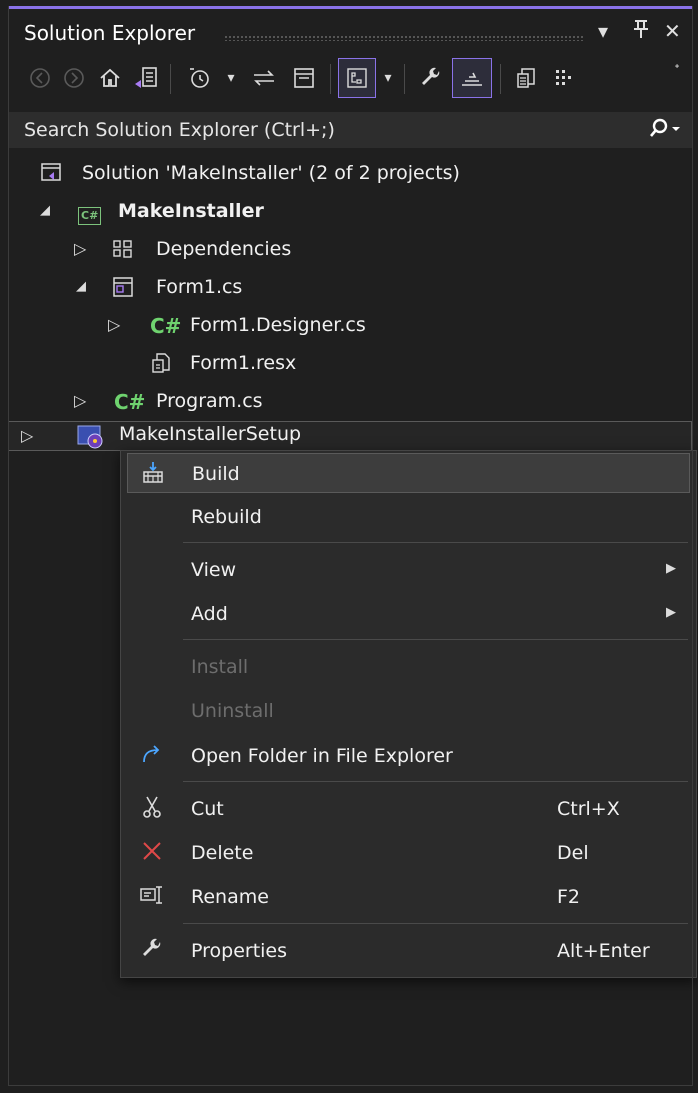 The image size is (698, 1093). Describe the element at coordinates (207, 809) in the screenshot. I see `menu-item-label: Cut` at that location.